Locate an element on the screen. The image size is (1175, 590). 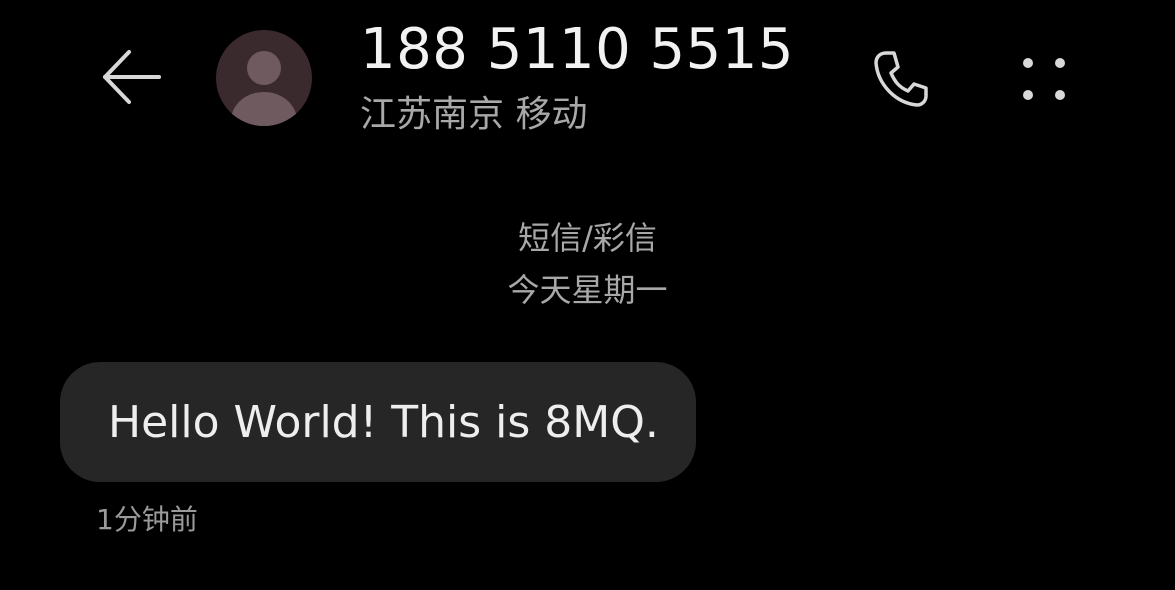
phone-icon is located at coordinates (901, 79).